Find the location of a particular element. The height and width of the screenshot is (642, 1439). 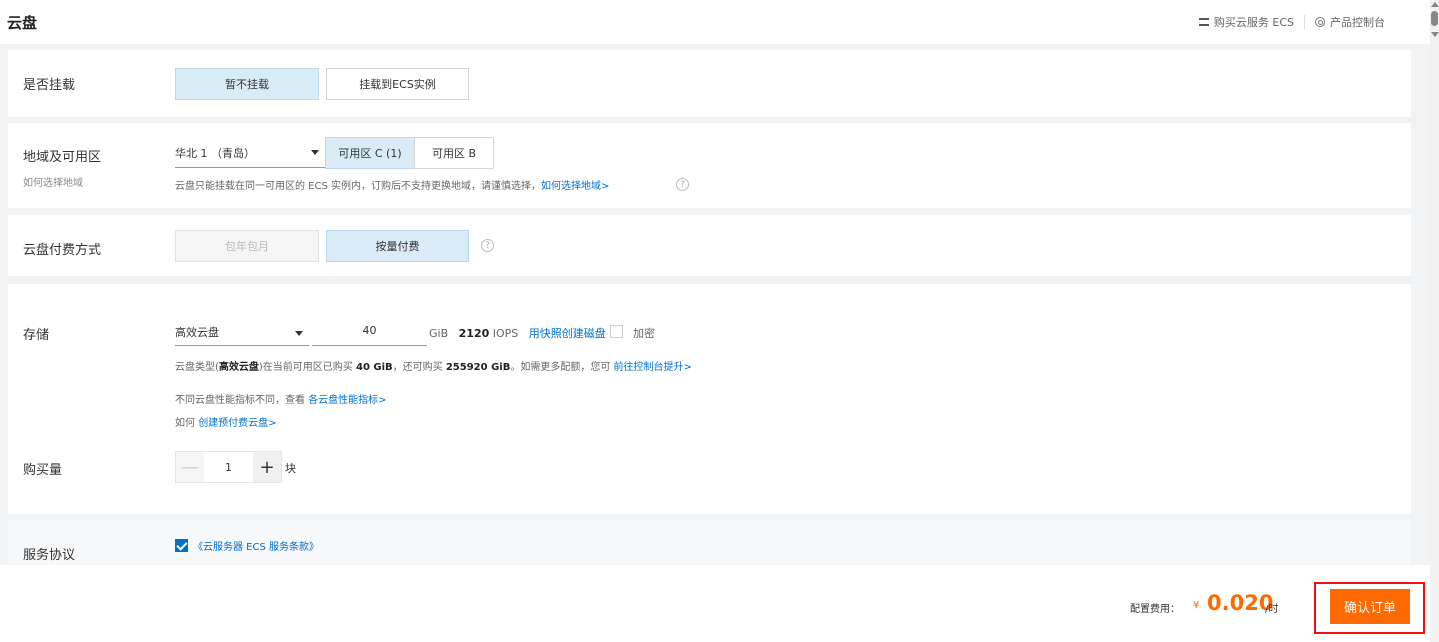

gear-icon is located at coordinates (1320, 22).